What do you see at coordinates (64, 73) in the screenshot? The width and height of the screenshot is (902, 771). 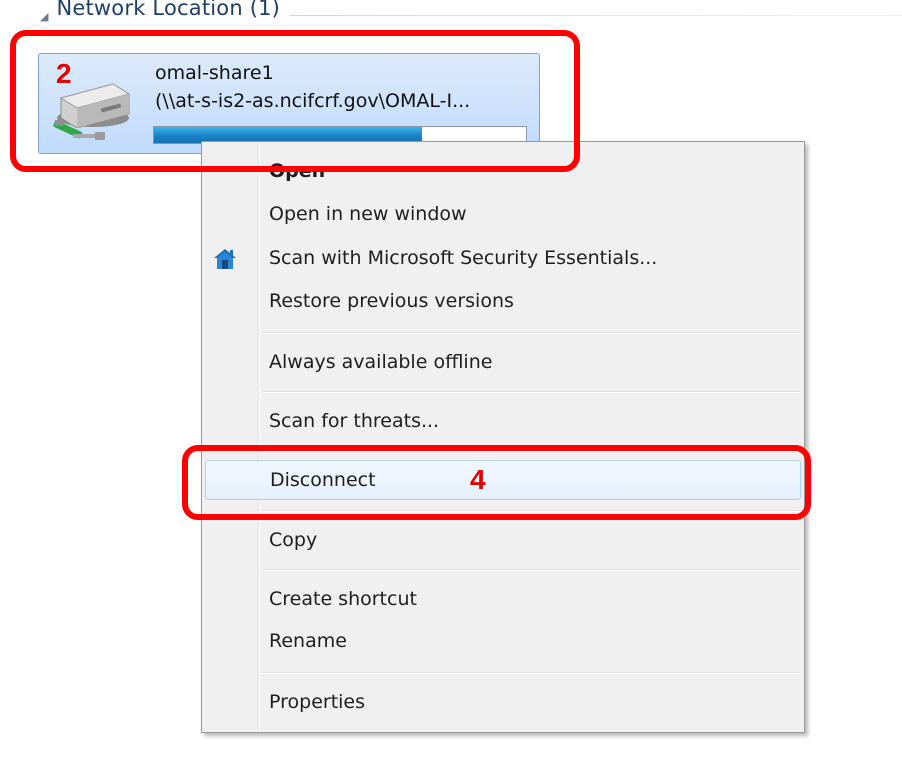 I see `annotation-step-2: 2` at bounding box center [64, 73].